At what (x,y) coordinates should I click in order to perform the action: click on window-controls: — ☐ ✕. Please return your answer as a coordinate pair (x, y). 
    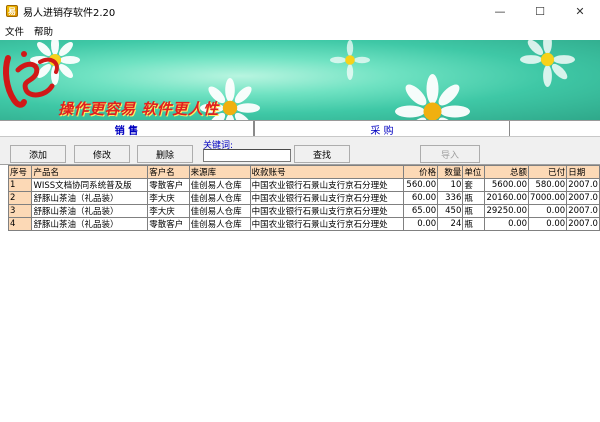
    Looking at the image, I should click on (540, 11).